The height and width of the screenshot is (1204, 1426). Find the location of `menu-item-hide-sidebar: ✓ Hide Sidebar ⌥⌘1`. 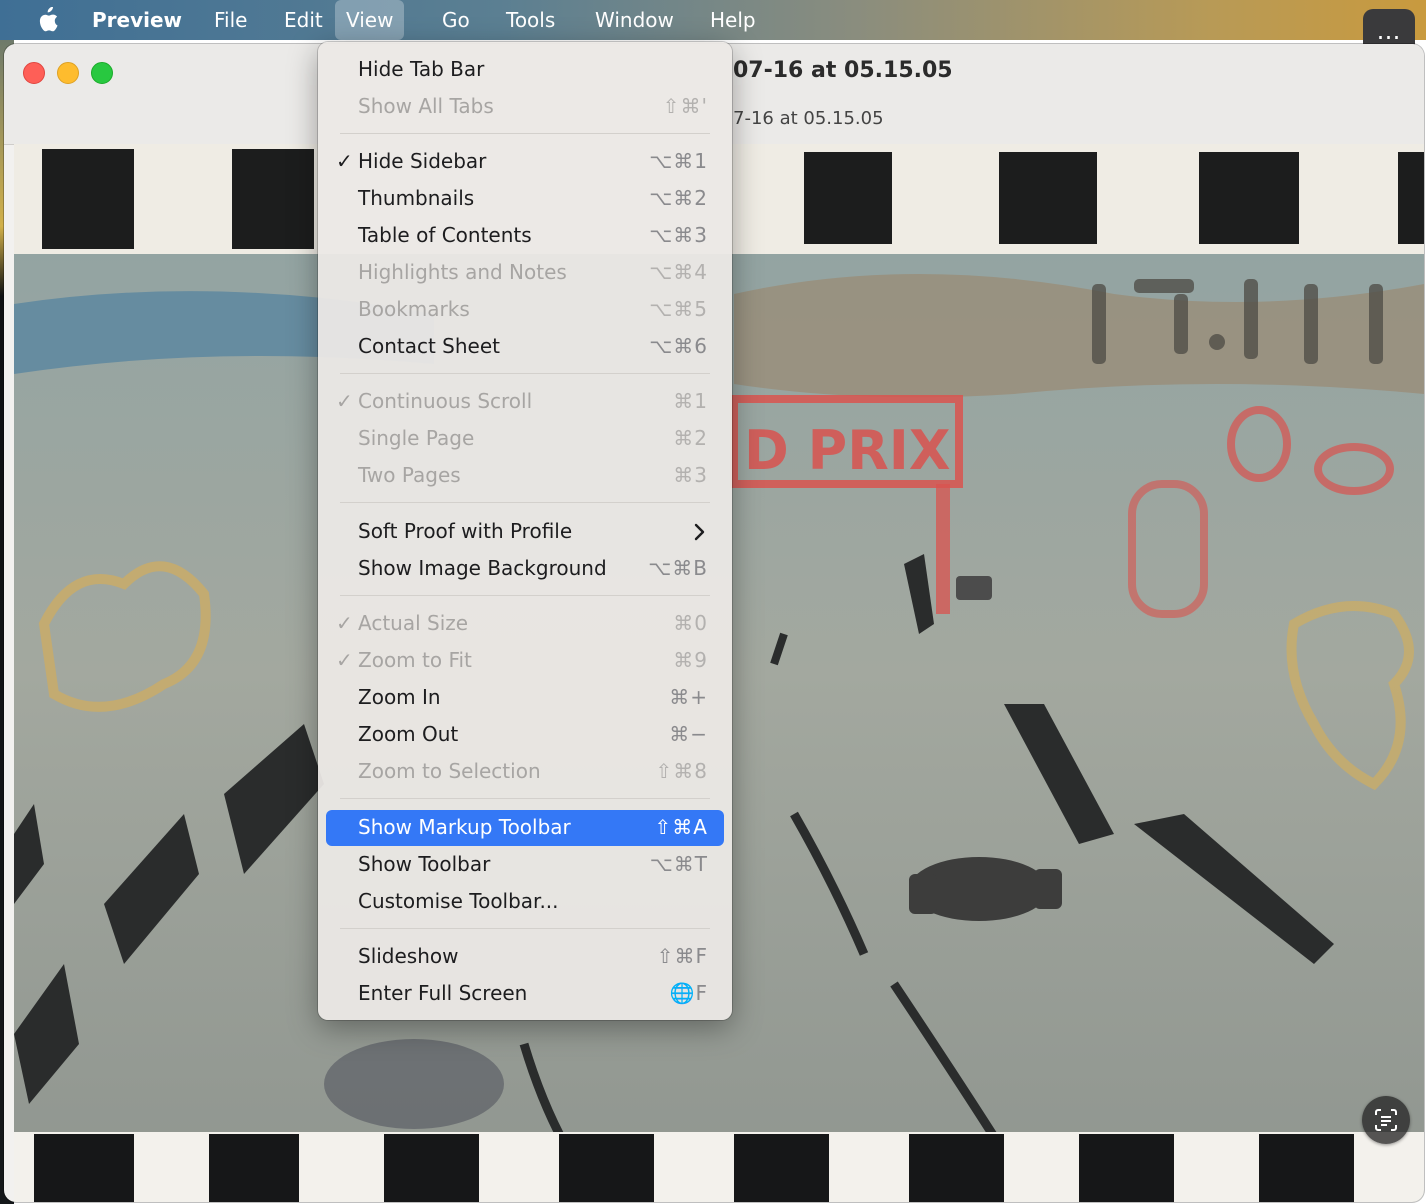

menu-item-hide-sidebar: ✓ Hide Sidebar ⌥⌘1 is located at coordinates (525, 162).